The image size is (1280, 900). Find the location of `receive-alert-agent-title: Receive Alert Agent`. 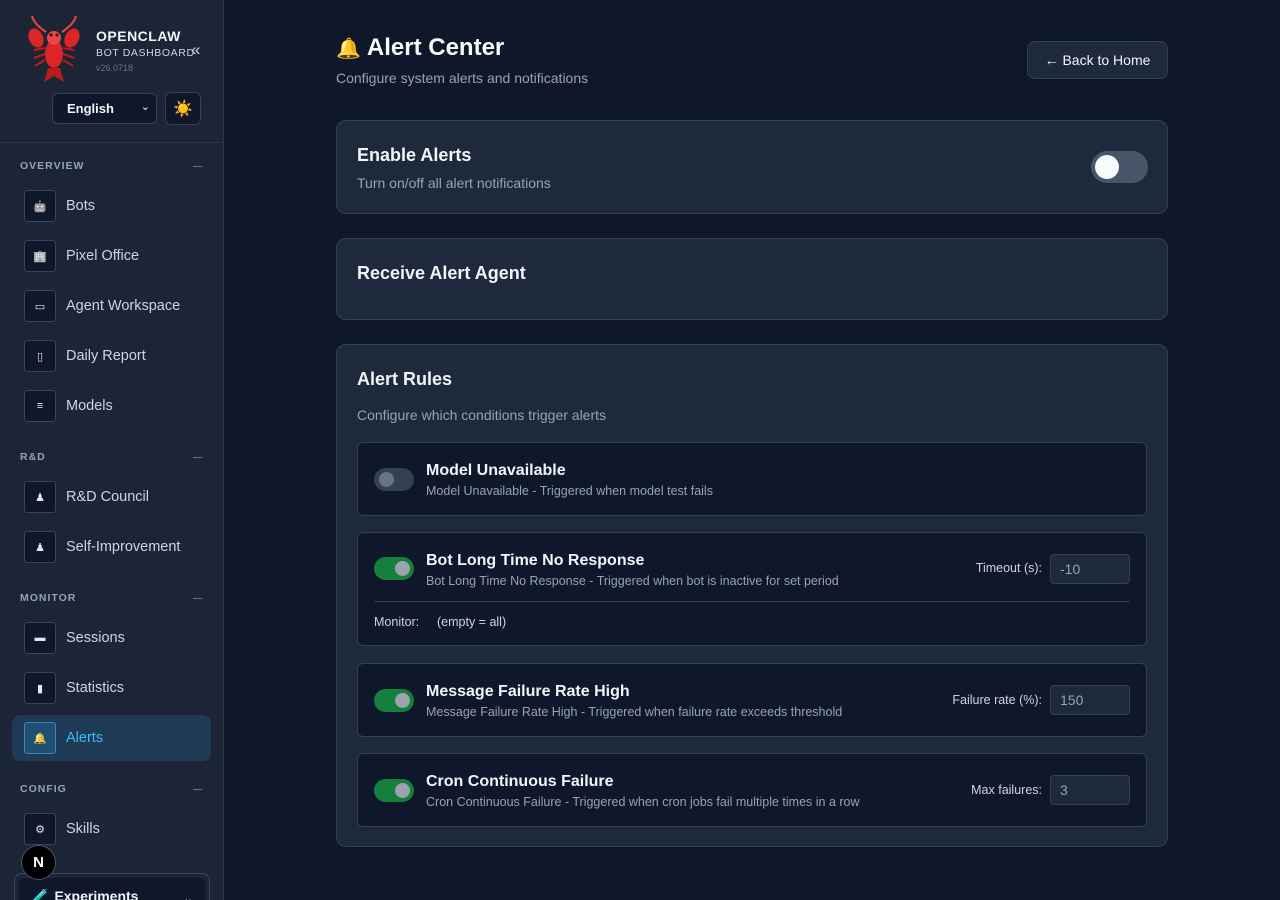

receive-alert-agent-title: Receive Alert Agent is located at coordinates (441, 273).